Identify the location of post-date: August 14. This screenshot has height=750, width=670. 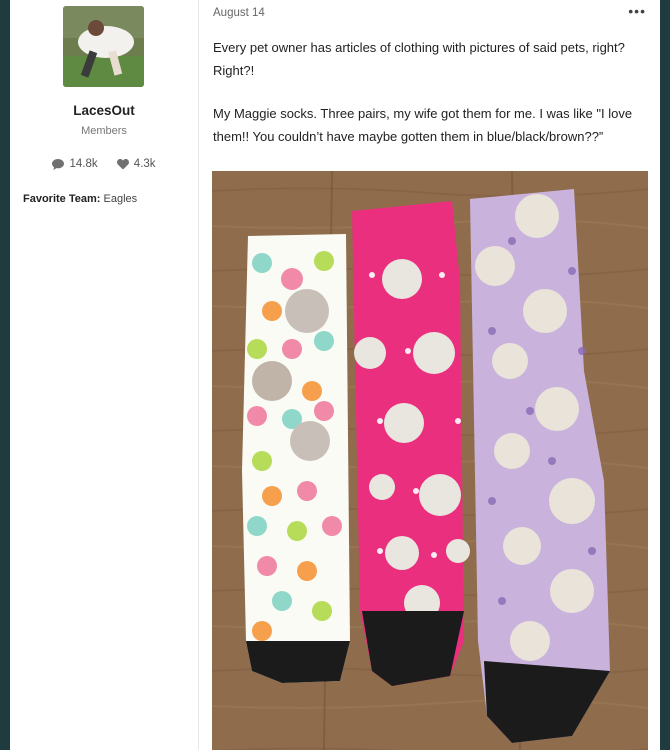
(239, 13).